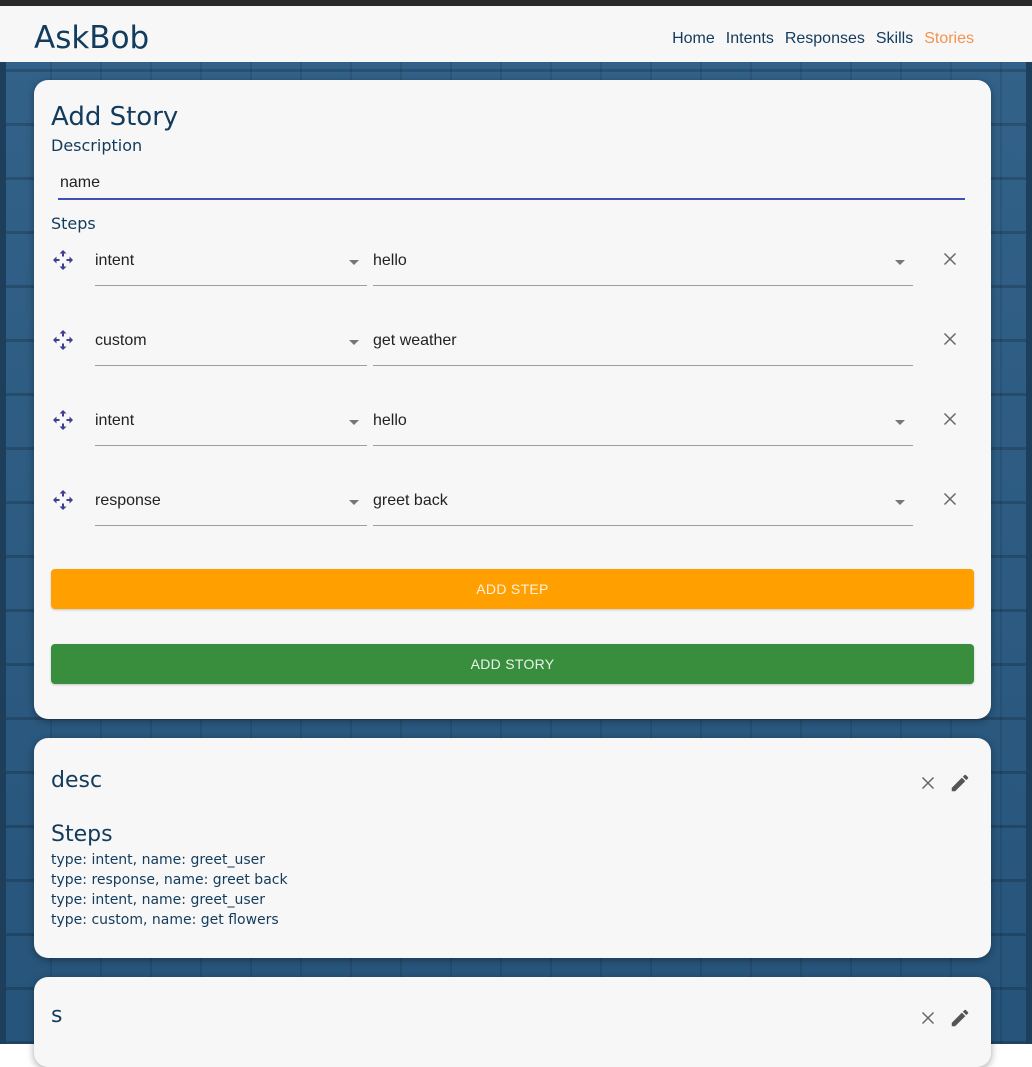  What do you see at coordinates (3, 553) in the screenshot?
I see `background-edge-left` at bounding box center [3, 553].